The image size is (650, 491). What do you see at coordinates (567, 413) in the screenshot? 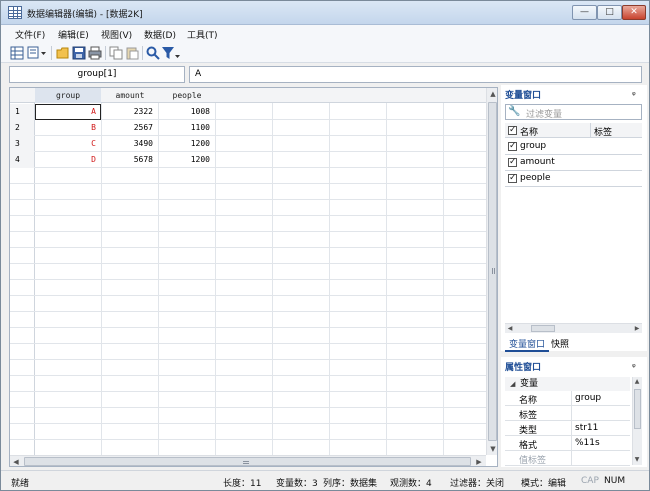
I see `property-row: 标签` at bounding box center [567, 413].